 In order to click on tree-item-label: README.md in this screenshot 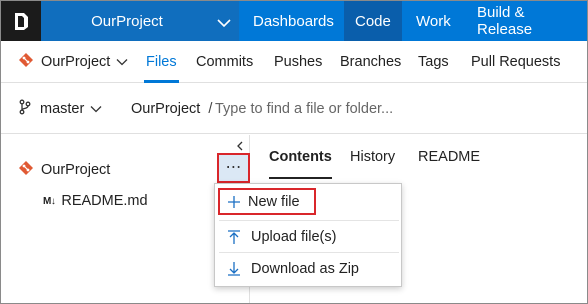, I will do `click(104, 201)`.